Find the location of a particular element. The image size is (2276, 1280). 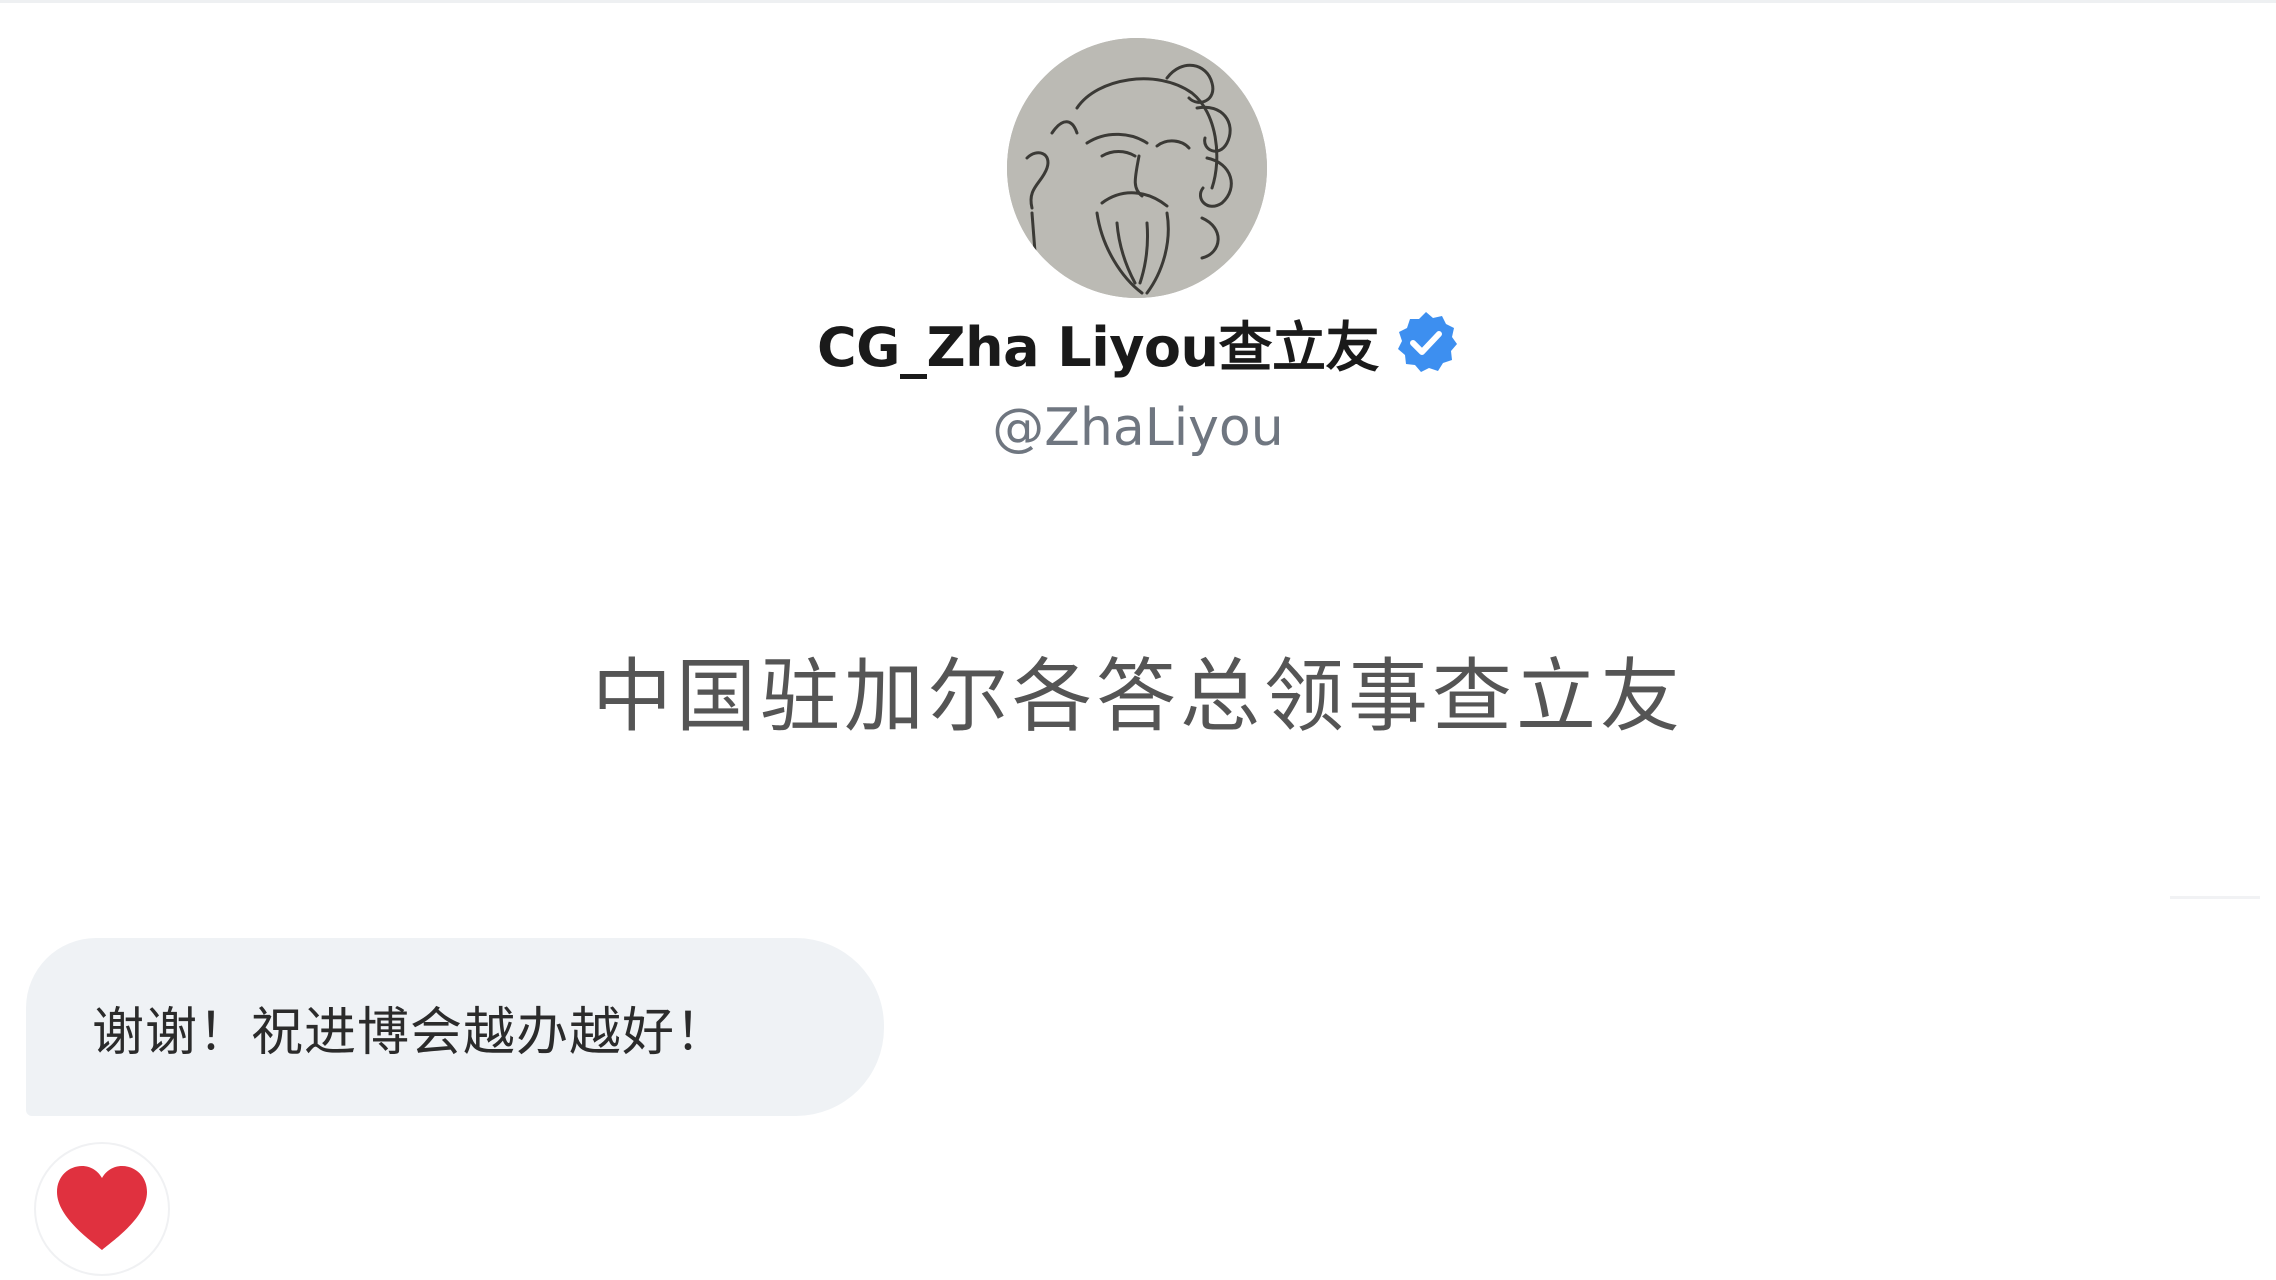

profile-name-row: CG_Zha Liyou查立友 is located at coordinates (1138, 342).